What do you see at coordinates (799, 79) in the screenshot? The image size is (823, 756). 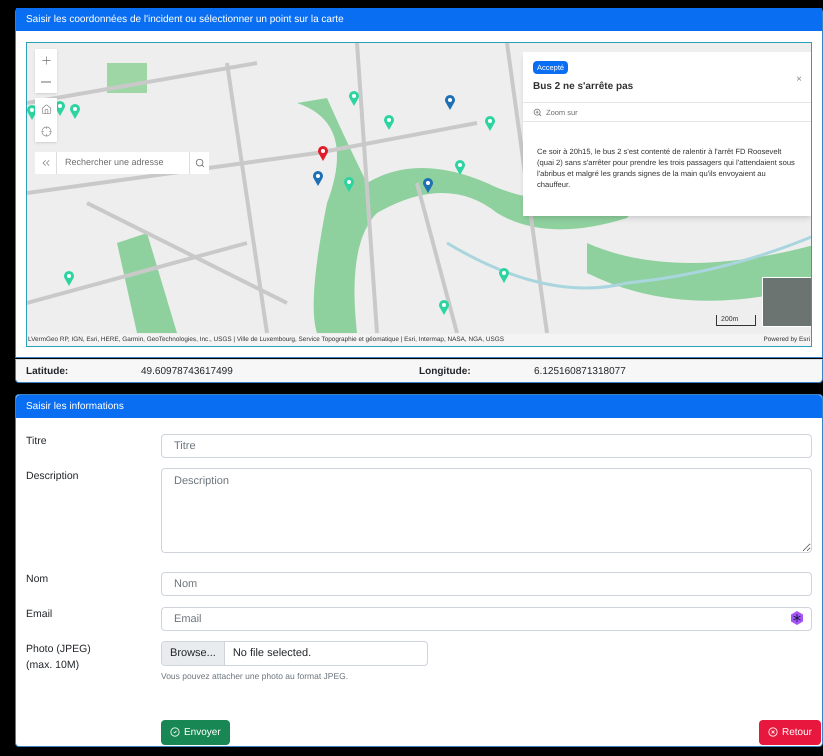 I see `close-button: ×` at bounding box center [799, 79].